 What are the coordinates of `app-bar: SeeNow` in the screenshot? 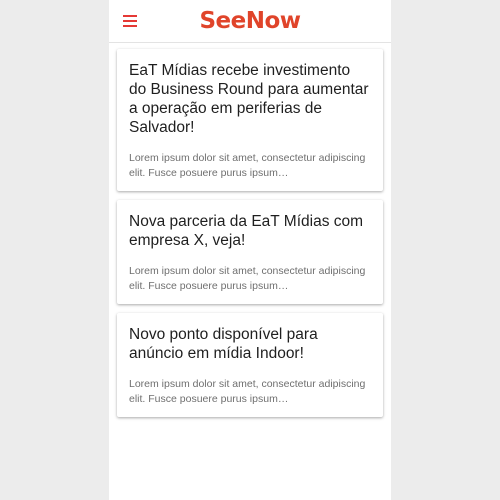 It's located at (250, 21).